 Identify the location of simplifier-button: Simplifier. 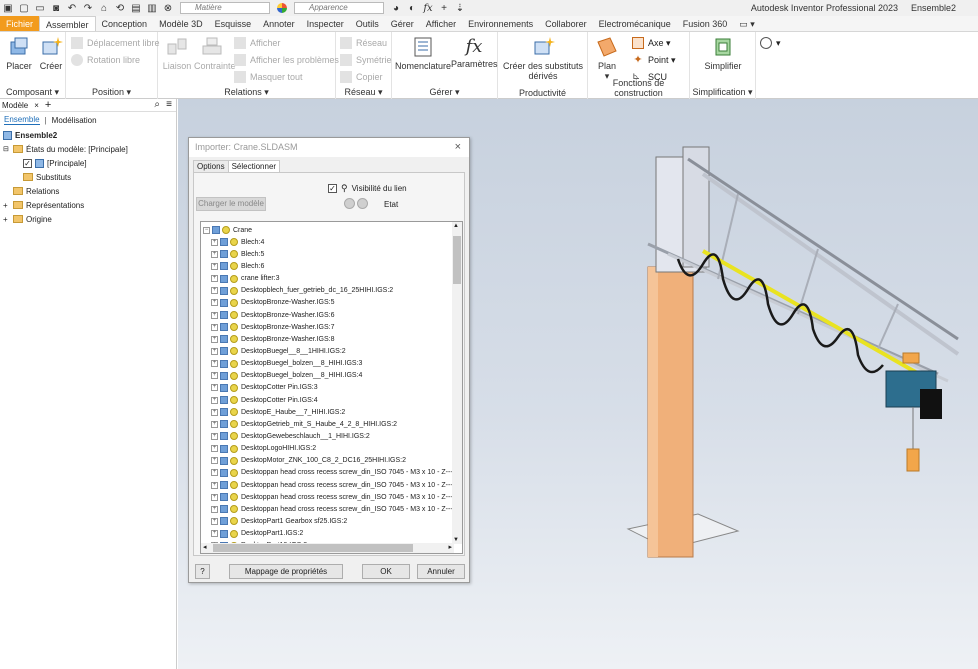
(723, 53).